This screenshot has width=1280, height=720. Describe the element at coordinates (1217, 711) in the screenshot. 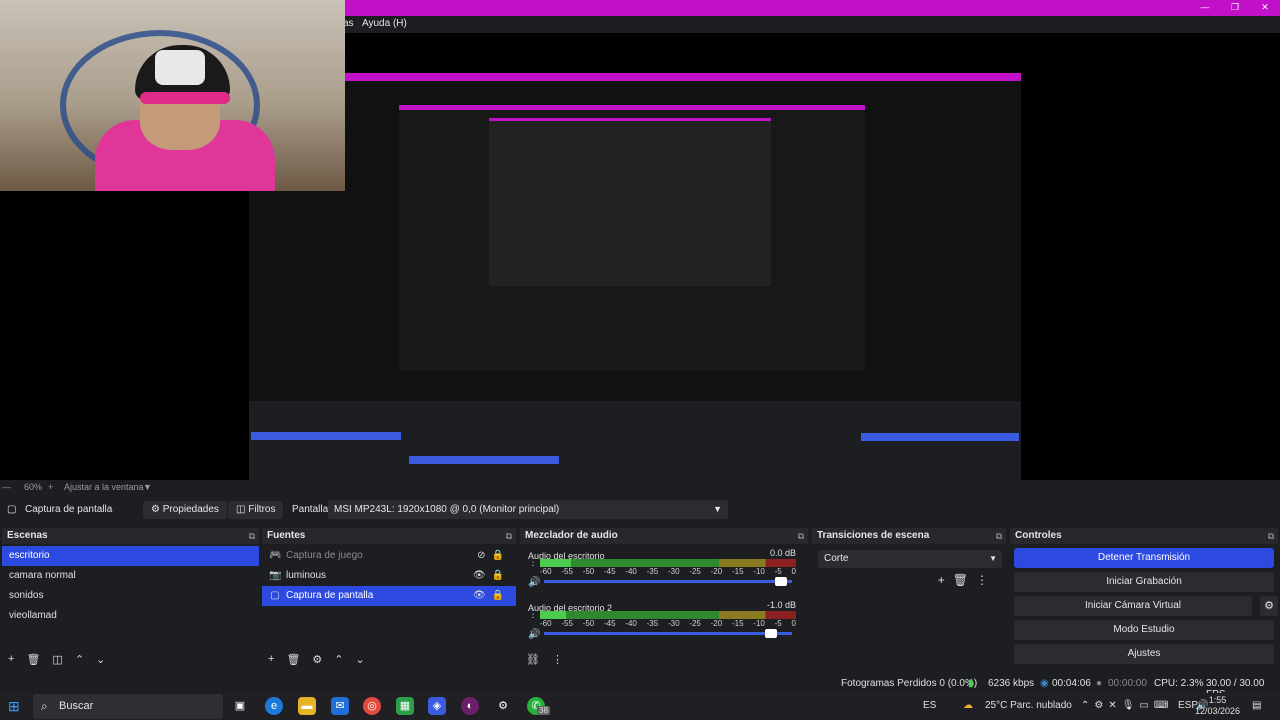

I see `clock-date: 12/03/2026` at that location.